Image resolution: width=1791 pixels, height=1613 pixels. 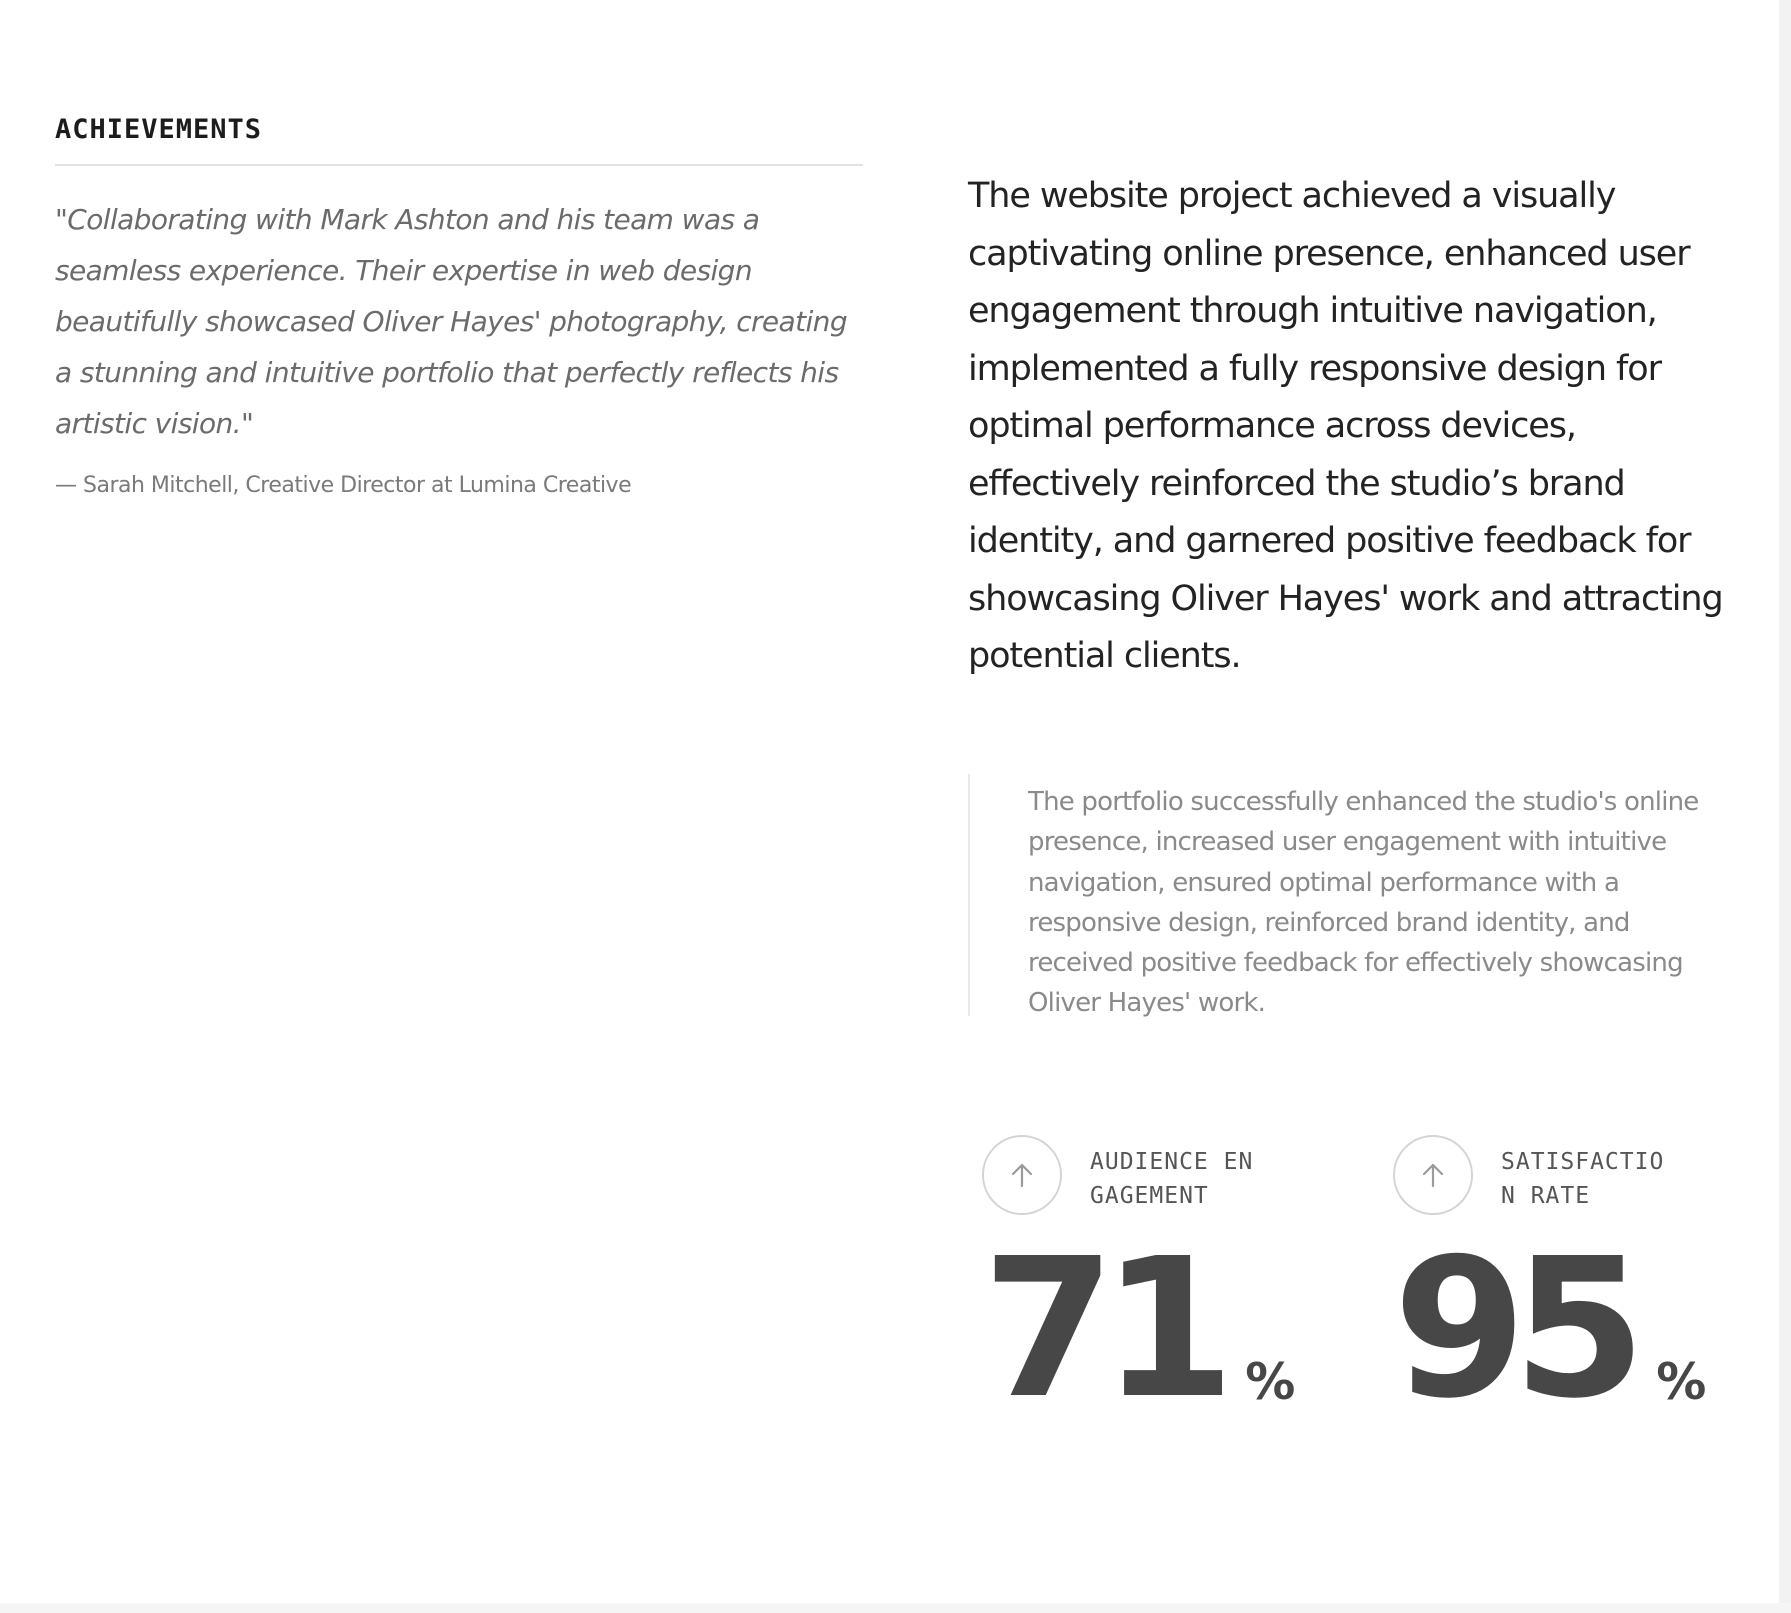 I want to click on stat-value: 95 %, so click(x=1550, y=1329).